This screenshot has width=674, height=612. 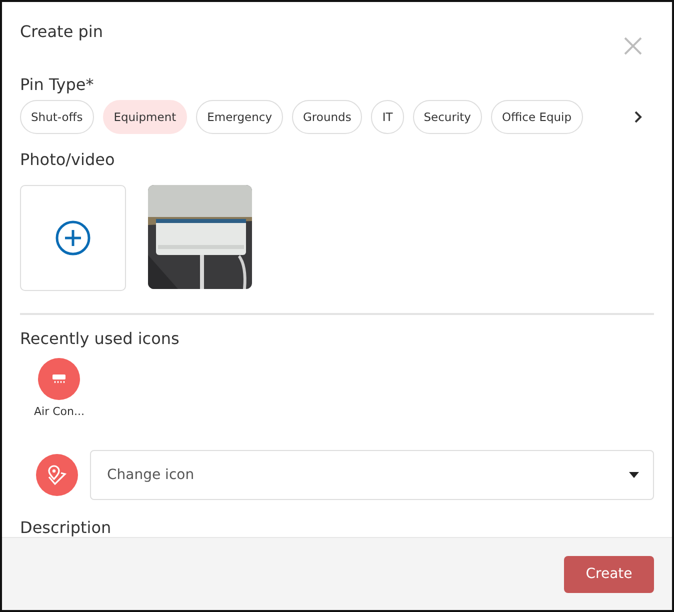 What do you see at coordinates (100, 338) in the screenshot?
I see `section-label: Recently used icons` at bounding box center [100, 338].